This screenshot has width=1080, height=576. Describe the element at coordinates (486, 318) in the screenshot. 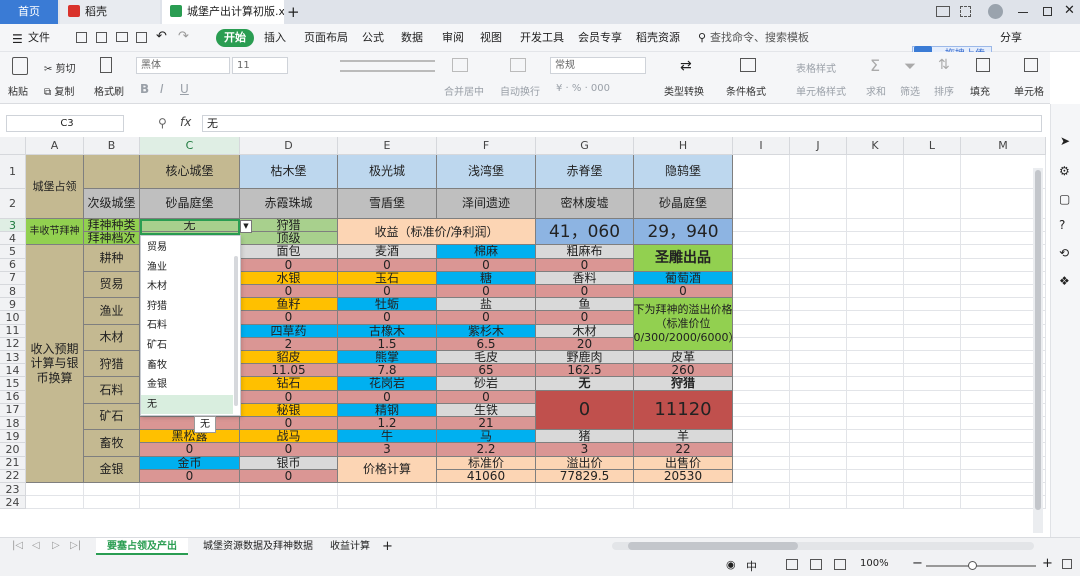

I see `cell-f10: 0` at that location.